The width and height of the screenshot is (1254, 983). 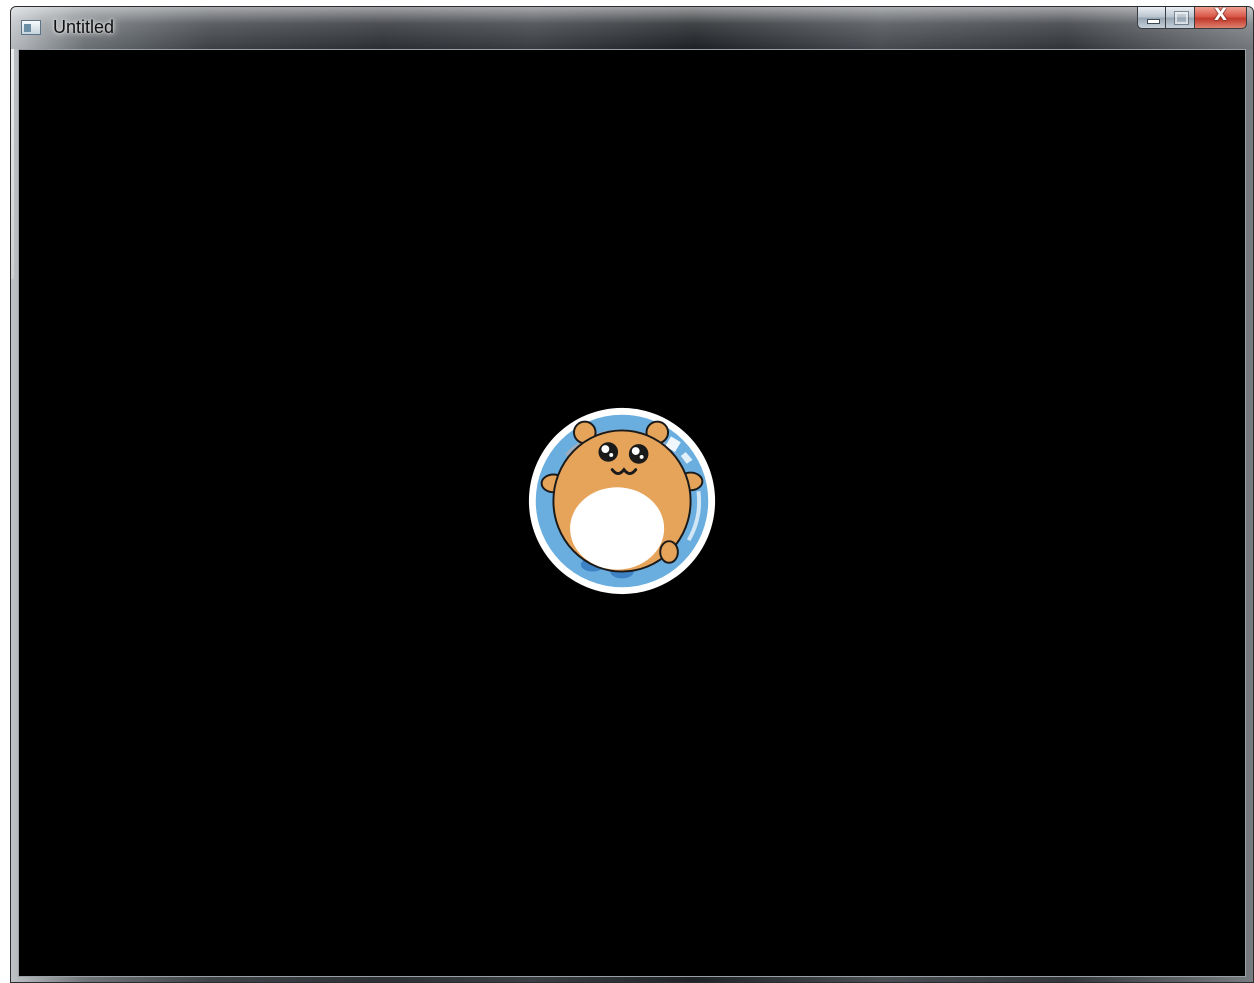 I want to click on close-button: X, so click(x=1221, y=18).